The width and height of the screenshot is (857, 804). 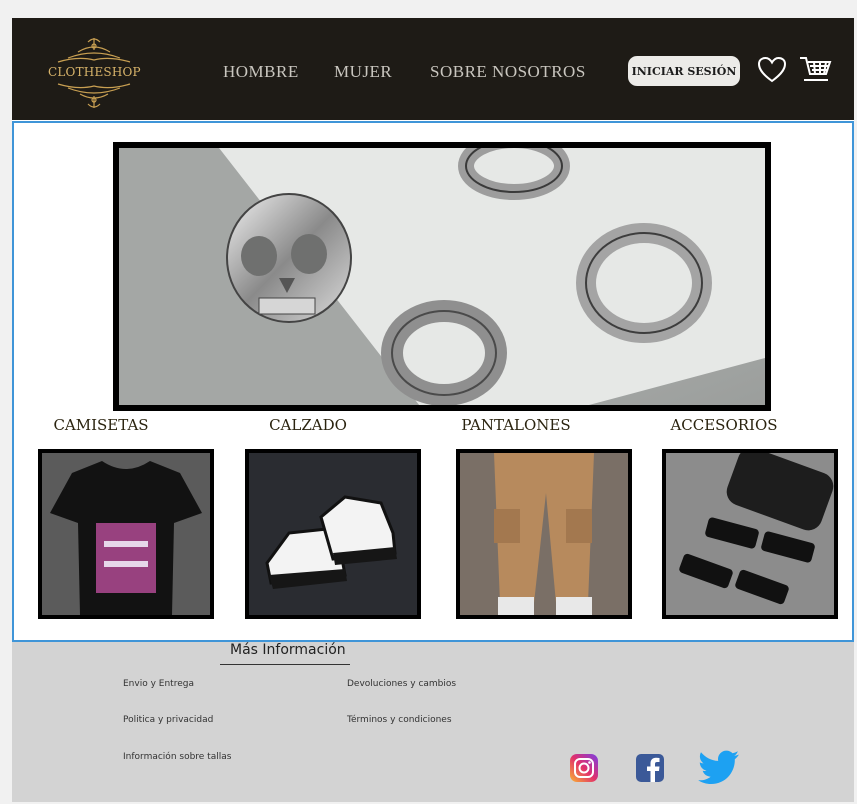 I want to click on heart-icon, so click(x=772, y=72).